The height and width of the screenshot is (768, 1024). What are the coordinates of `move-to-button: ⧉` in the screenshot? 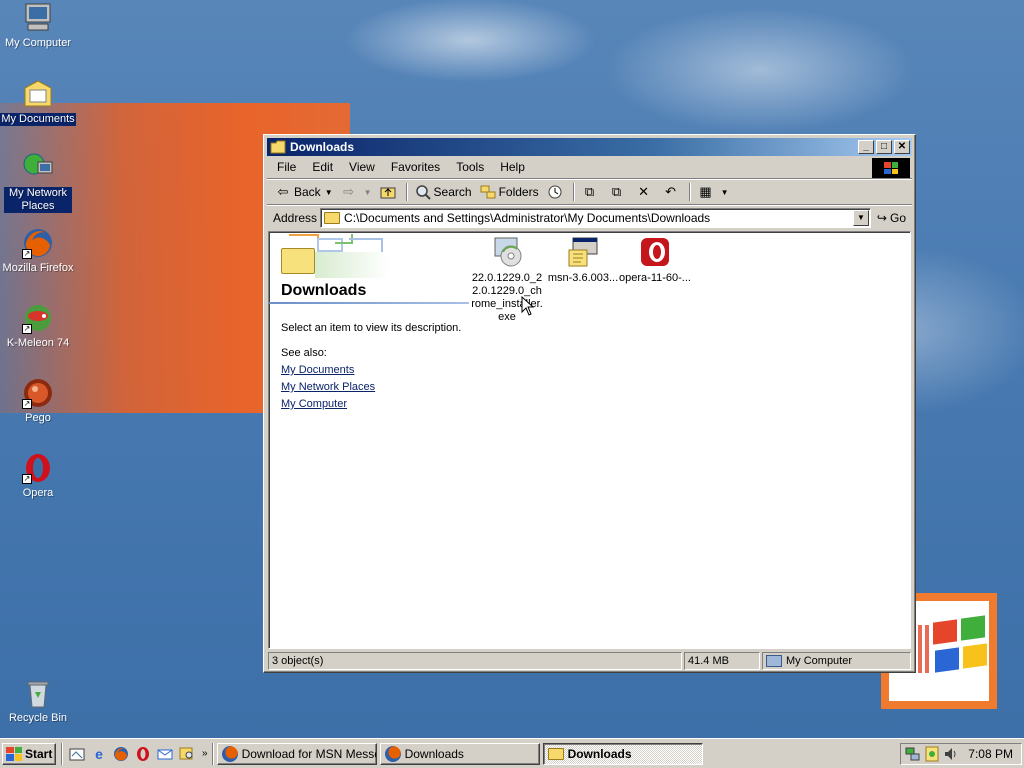 It's located at (591, 192).